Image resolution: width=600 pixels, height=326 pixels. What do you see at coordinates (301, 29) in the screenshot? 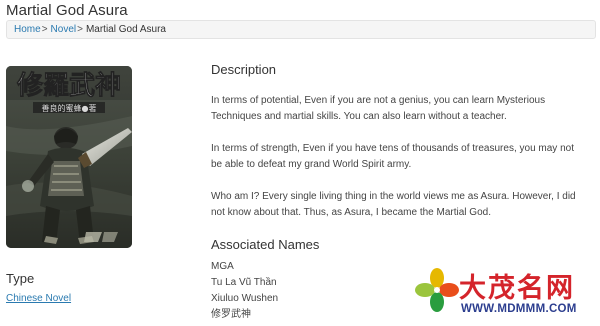
I see `breadcrumb: Home> Novel> Martial God Asura` at bounding box center [301, 29].